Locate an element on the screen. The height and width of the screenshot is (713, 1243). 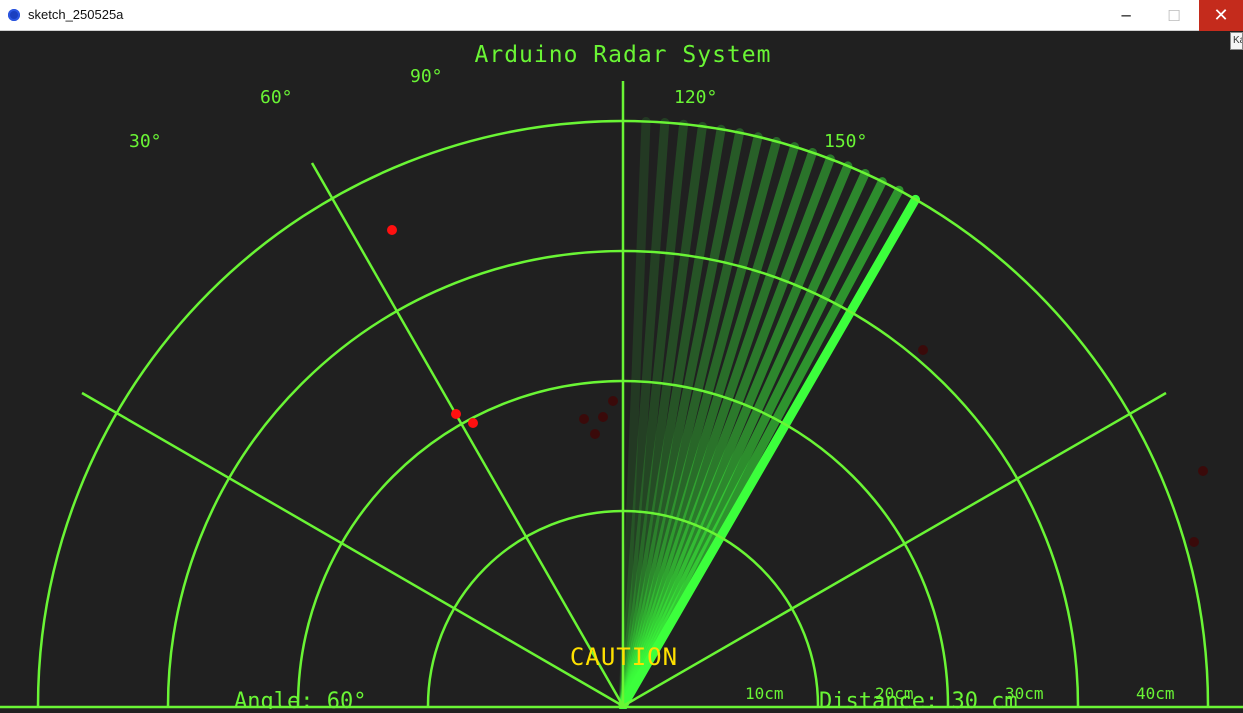
distance-label-40cm: 40cm is located at coordinates (1155, 693).